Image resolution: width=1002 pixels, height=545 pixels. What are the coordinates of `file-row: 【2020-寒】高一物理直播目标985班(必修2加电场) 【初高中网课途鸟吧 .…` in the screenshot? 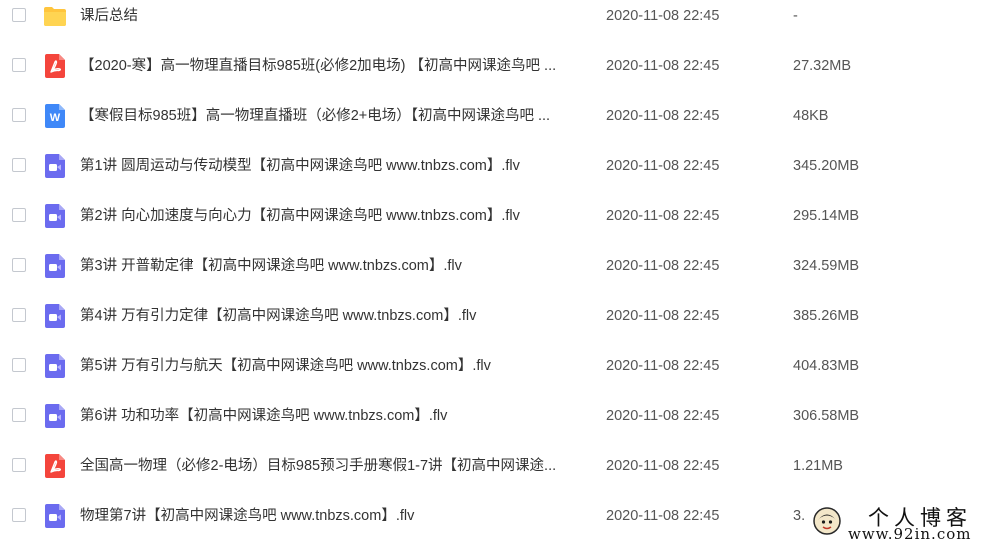 It's located at (501, 66).